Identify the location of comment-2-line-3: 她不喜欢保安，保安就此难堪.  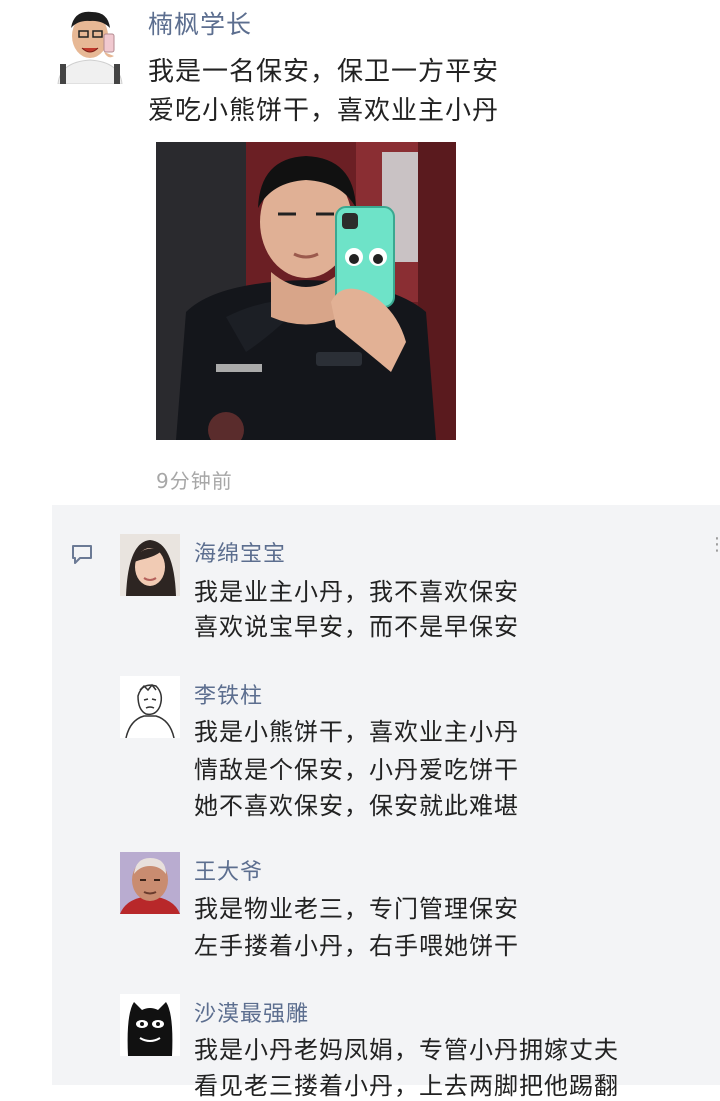
(356, 806).